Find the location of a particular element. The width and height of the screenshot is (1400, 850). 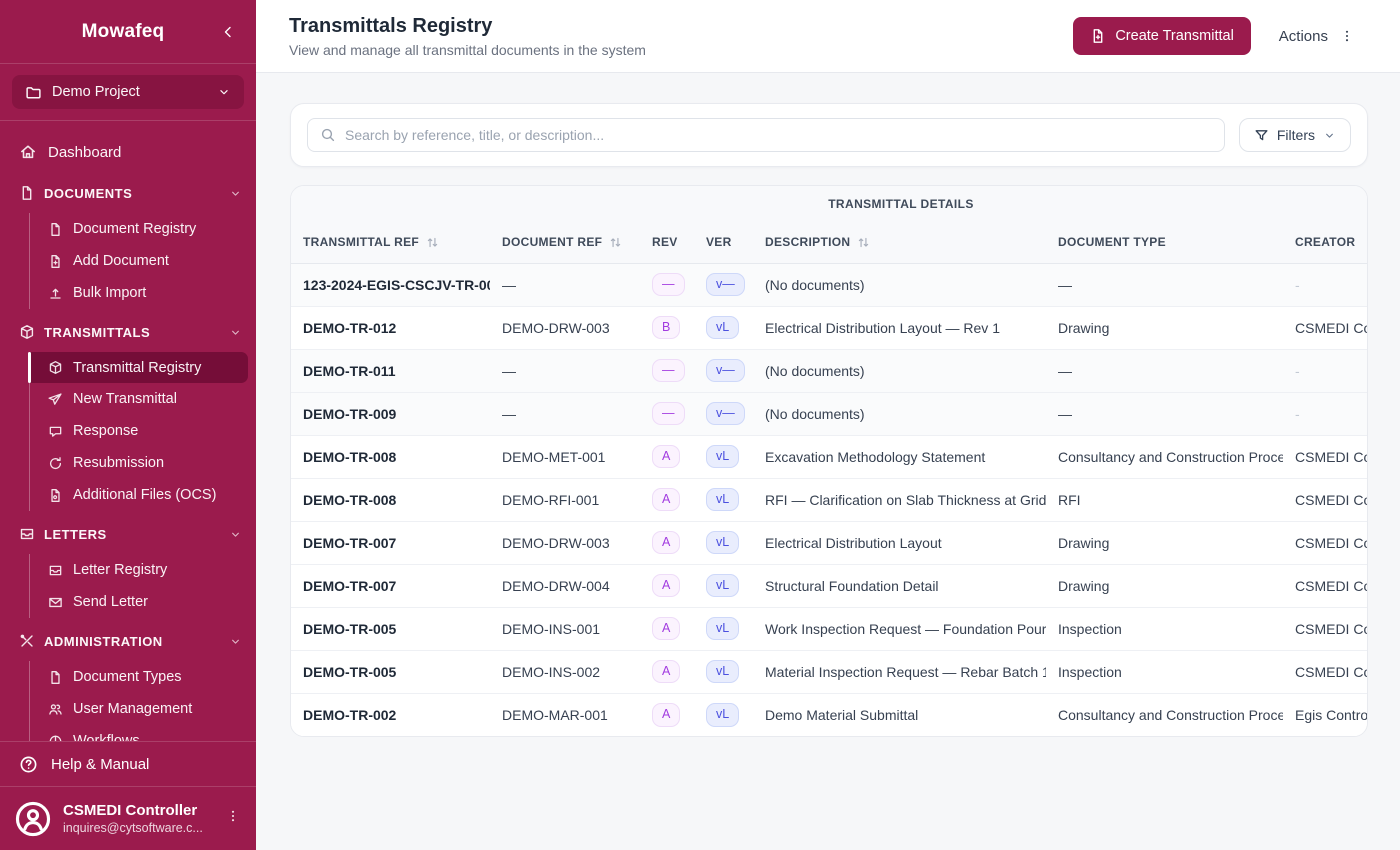

sidebar-item-send-letter: Send Letter is located at coordinates (139, 602).